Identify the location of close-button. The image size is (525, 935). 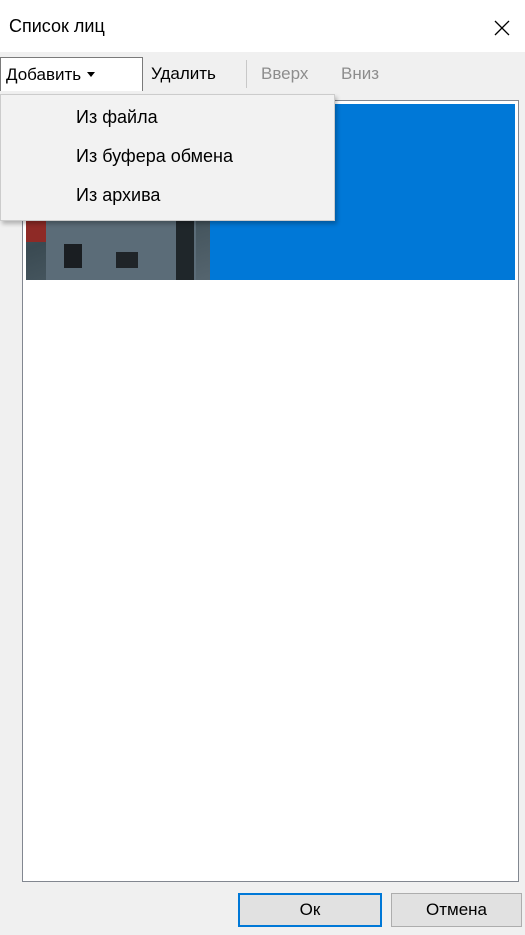
(502, 28).